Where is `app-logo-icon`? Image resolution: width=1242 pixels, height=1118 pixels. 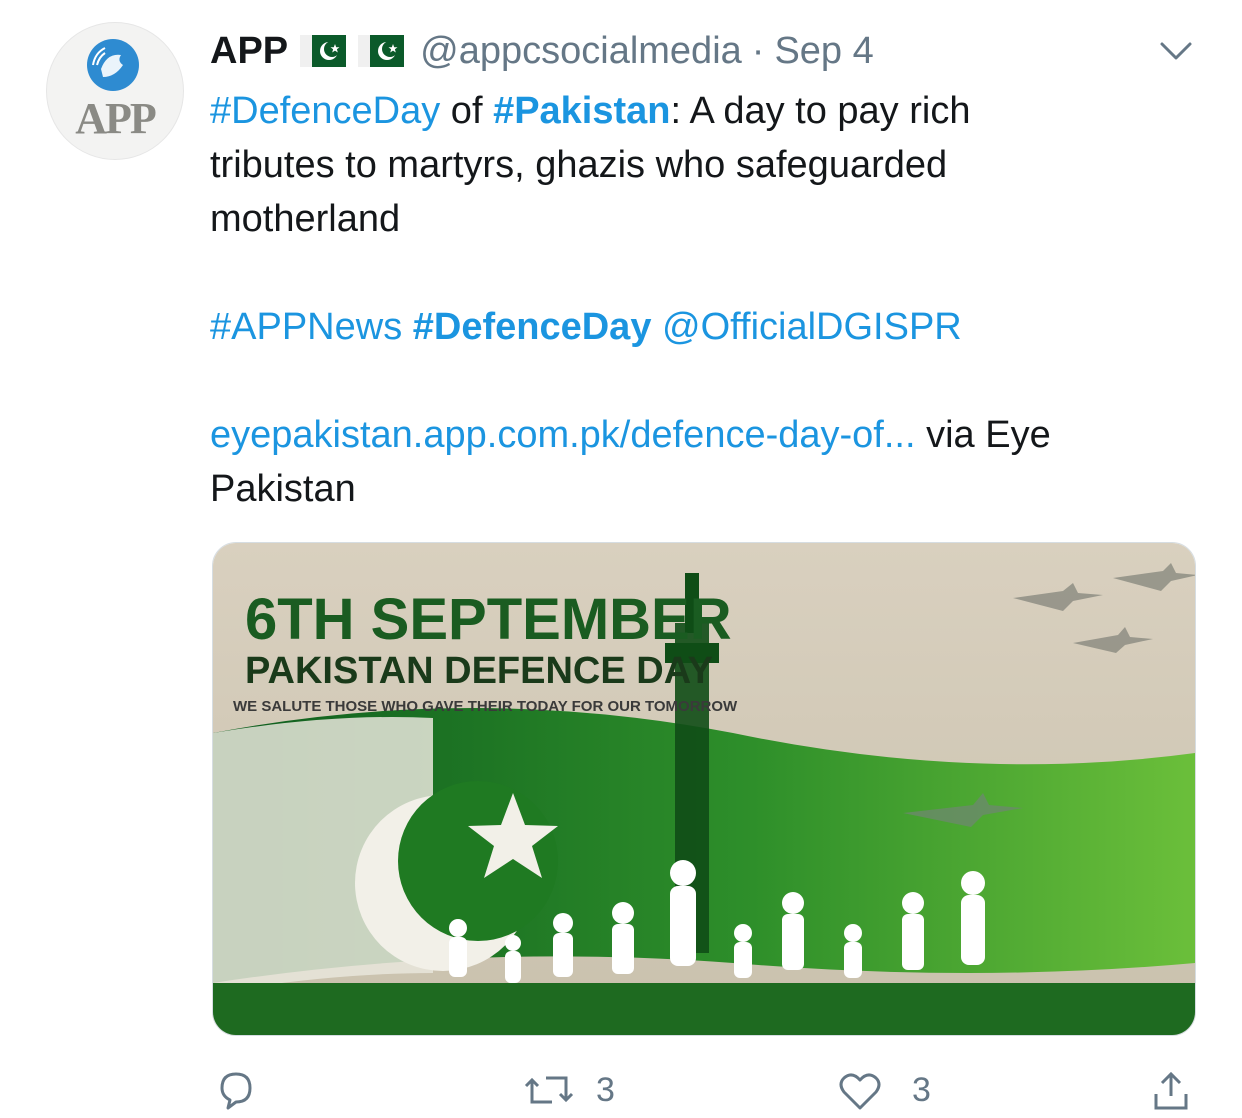 app-logo-icon is located at coordinates (113, 65).